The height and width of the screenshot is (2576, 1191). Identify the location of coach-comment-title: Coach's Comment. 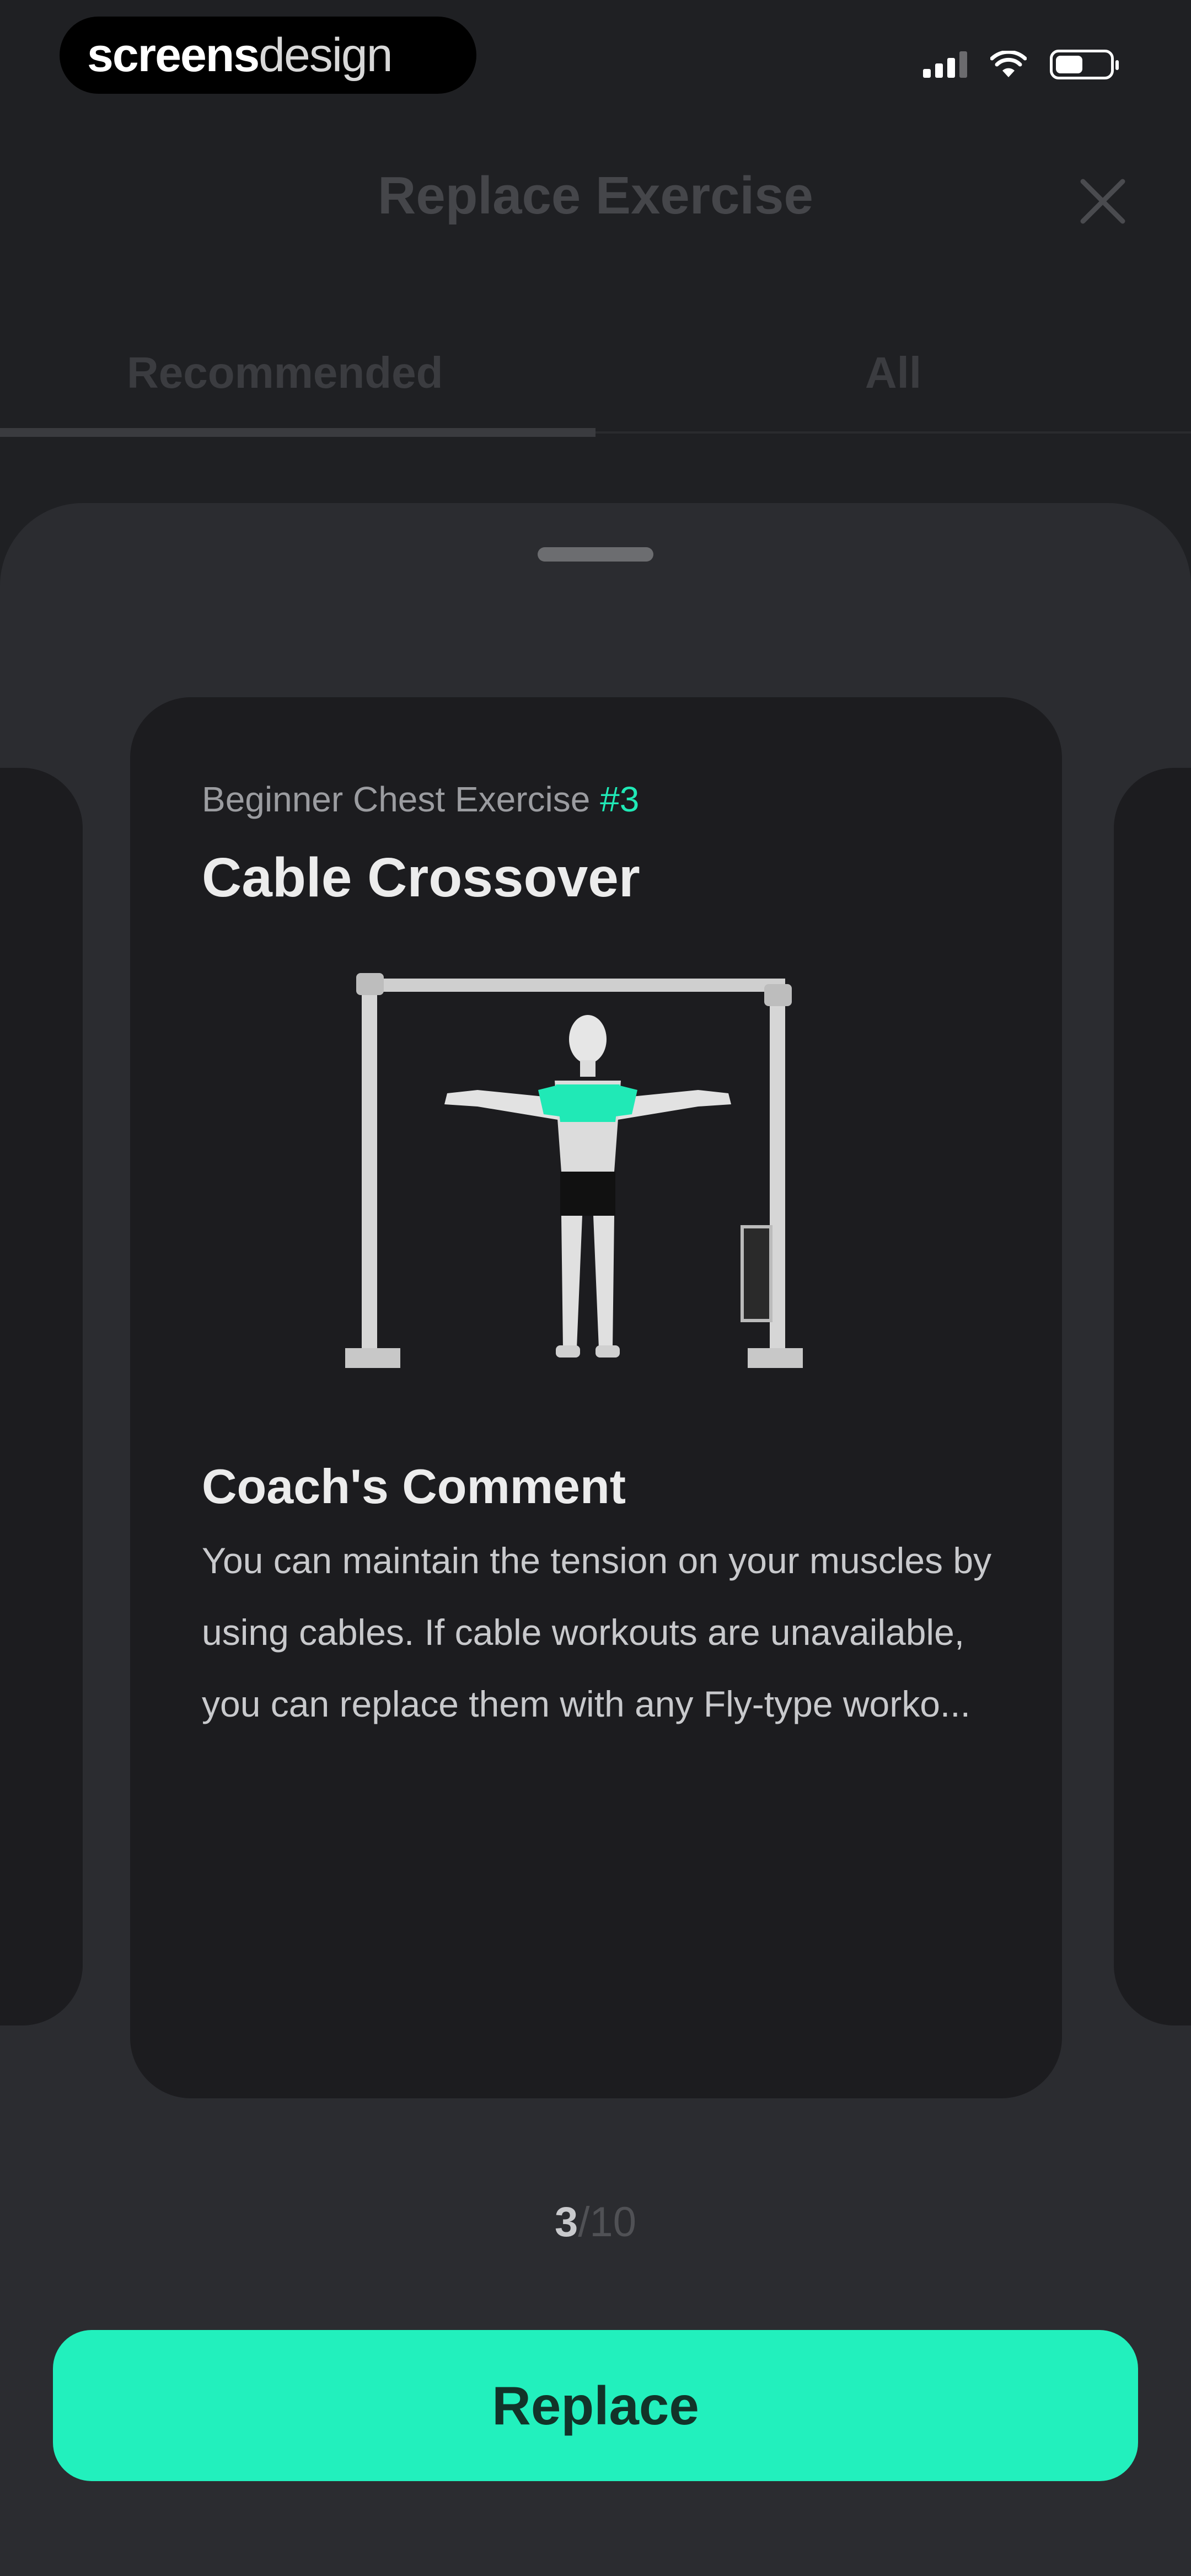
(414, 1486).